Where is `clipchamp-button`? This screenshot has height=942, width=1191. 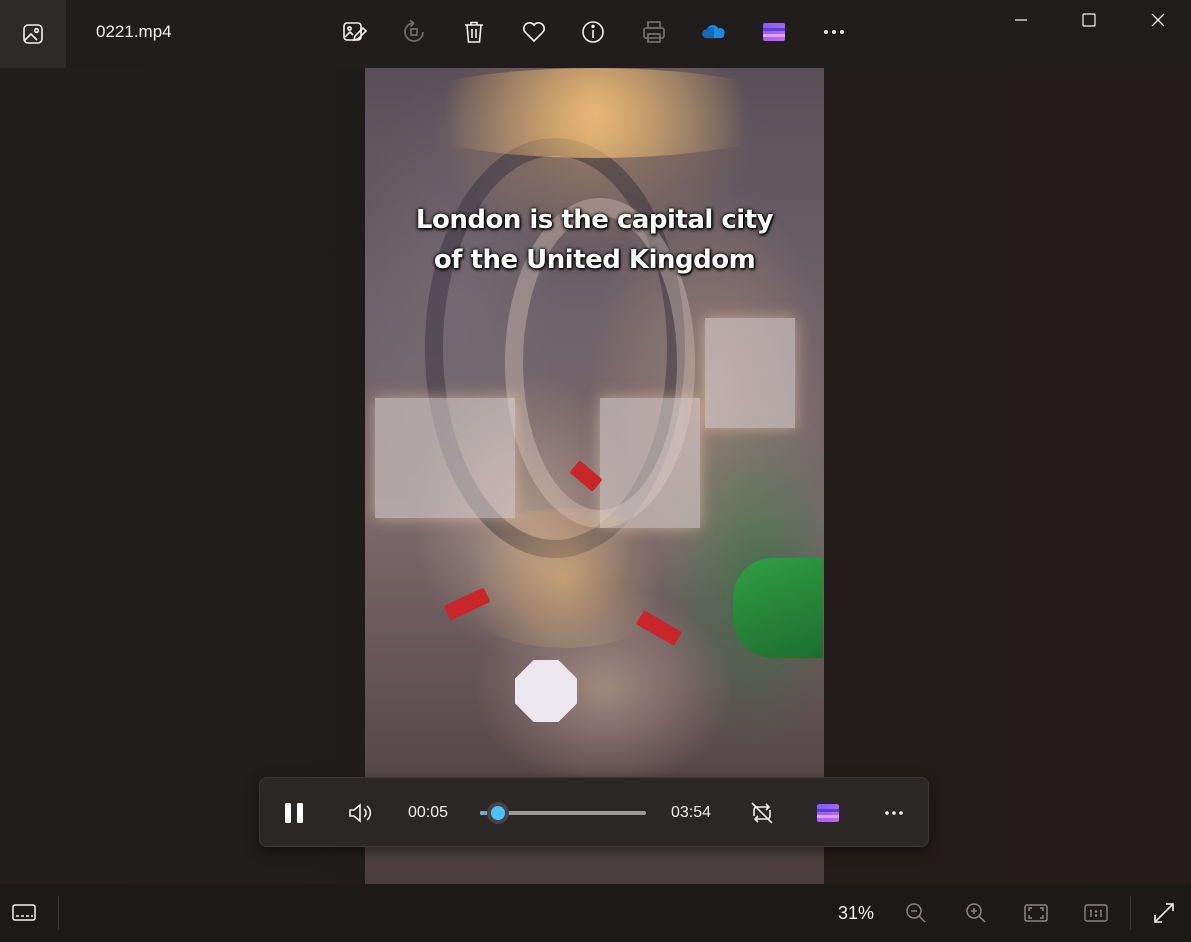 clipchamp-button is located at coordinates (774, 32).